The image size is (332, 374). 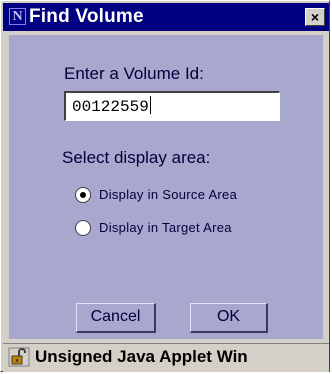 I want to click on display-area-label: Select display area:, so click(x=136, y=157).